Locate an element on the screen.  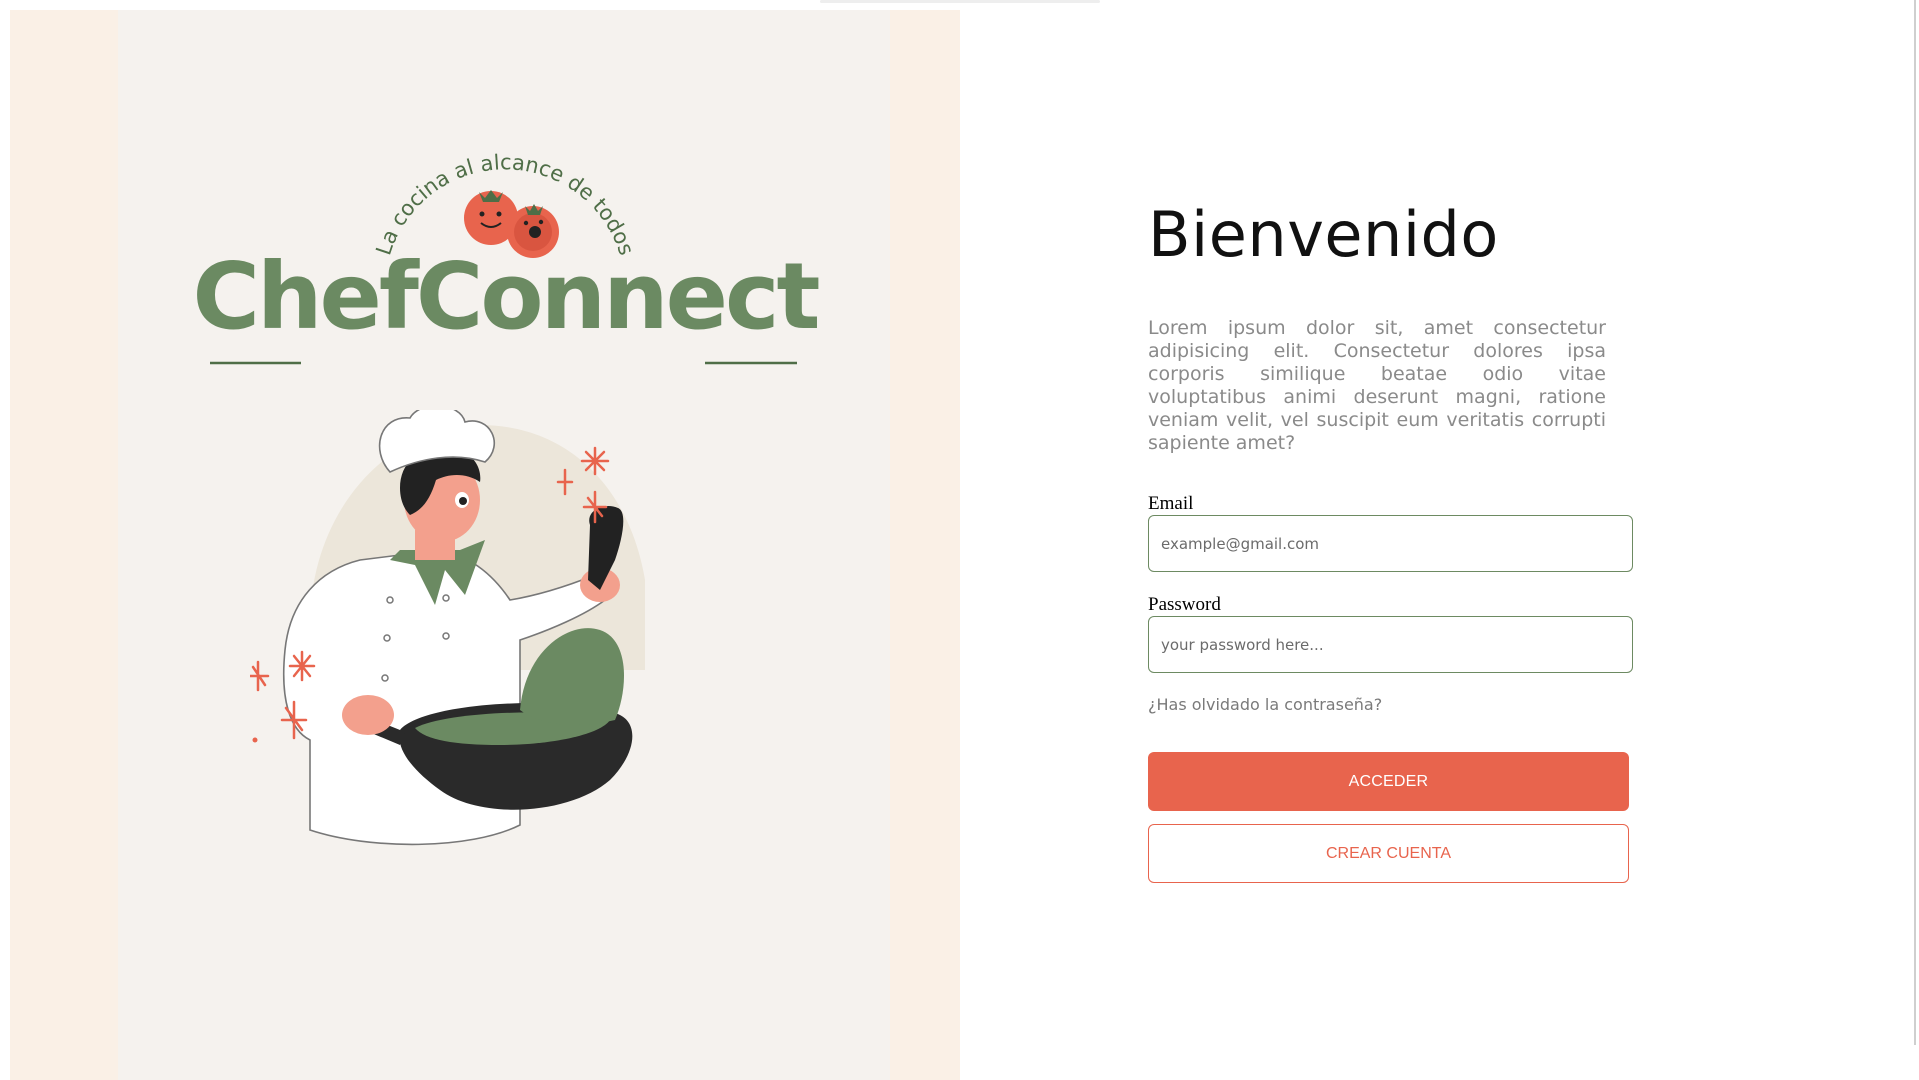
create-account-button: CREAR CUENTA is located at coordinates (1388, 853).